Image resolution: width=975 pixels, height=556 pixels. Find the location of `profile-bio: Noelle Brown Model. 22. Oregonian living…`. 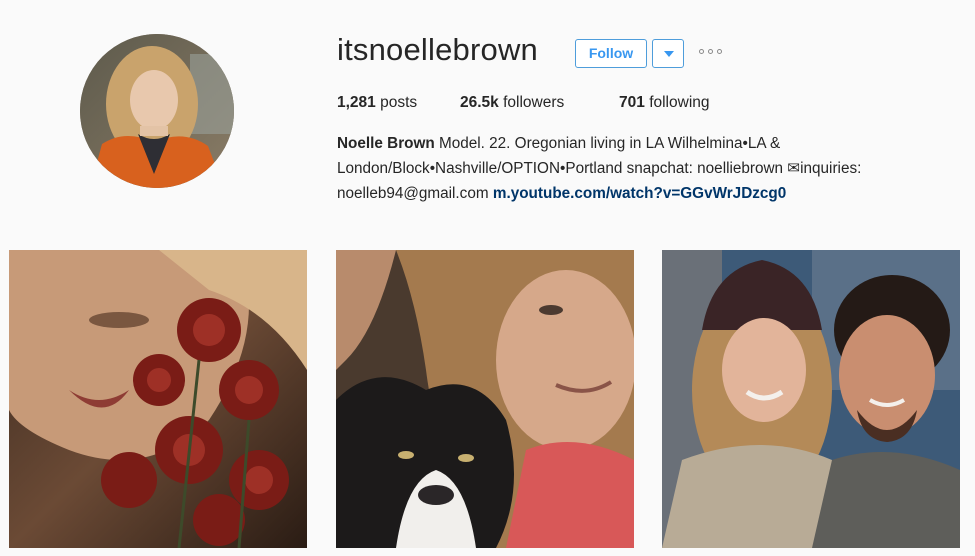

profile-bio: Noelle Brown Model. 22. Oregonian living… is located at coordinates (637, 168).